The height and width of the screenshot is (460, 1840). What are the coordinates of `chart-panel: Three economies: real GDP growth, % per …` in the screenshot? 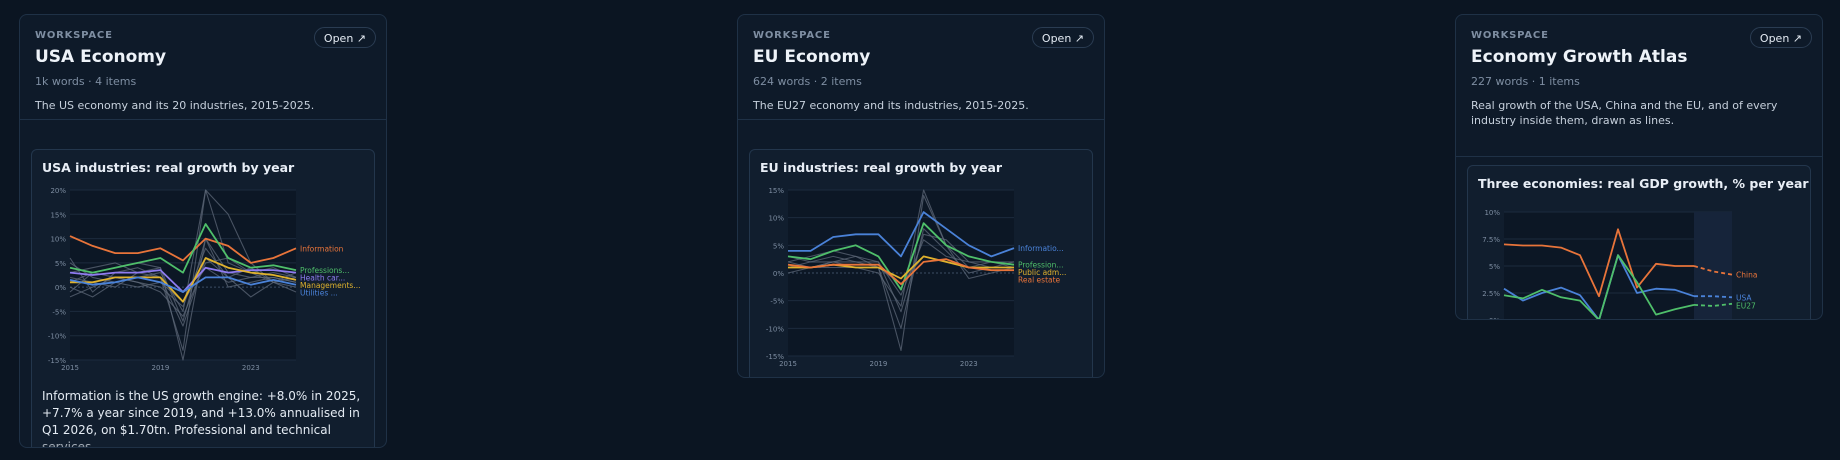 It's located at (1639, 242).